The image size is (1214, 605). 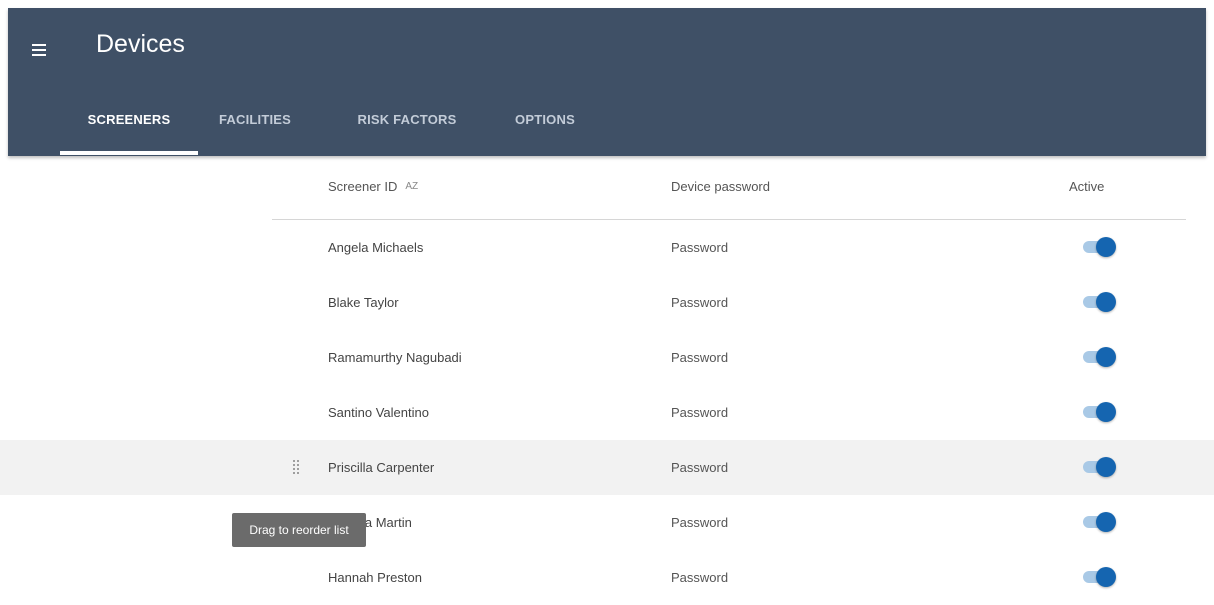 I want to click on tab-screeners: SCREENERS, so click(x=129, y=124).